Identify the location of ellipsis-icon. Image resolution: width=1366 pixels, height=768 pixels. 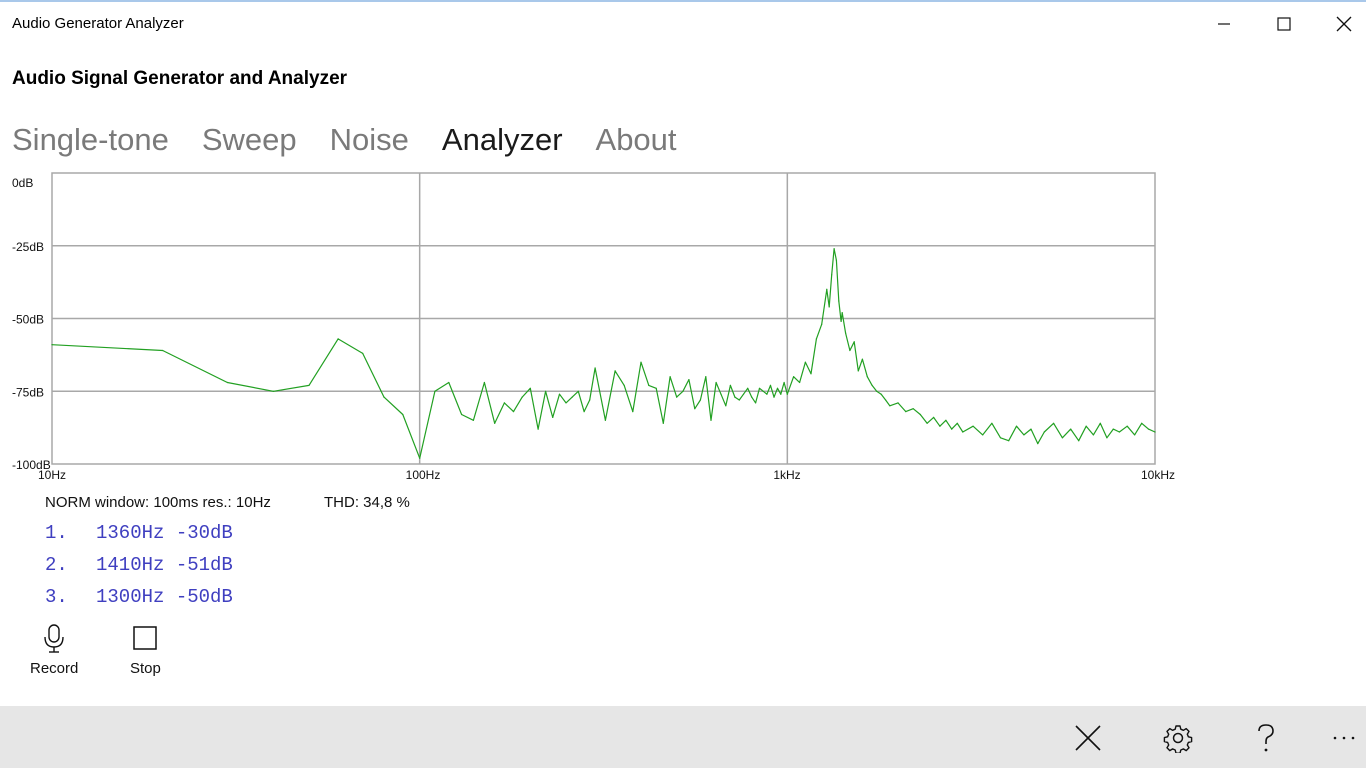
(1344, 738).